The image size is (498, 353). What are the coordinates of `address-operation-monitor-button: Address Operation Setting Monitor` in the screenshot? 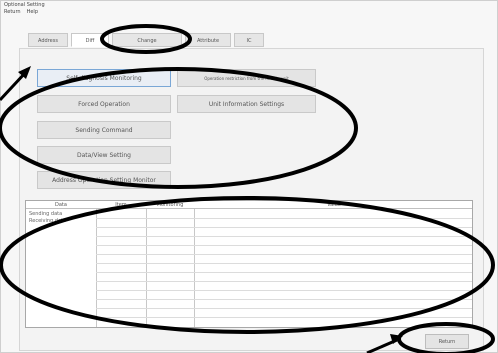 It's located at (104, 180).